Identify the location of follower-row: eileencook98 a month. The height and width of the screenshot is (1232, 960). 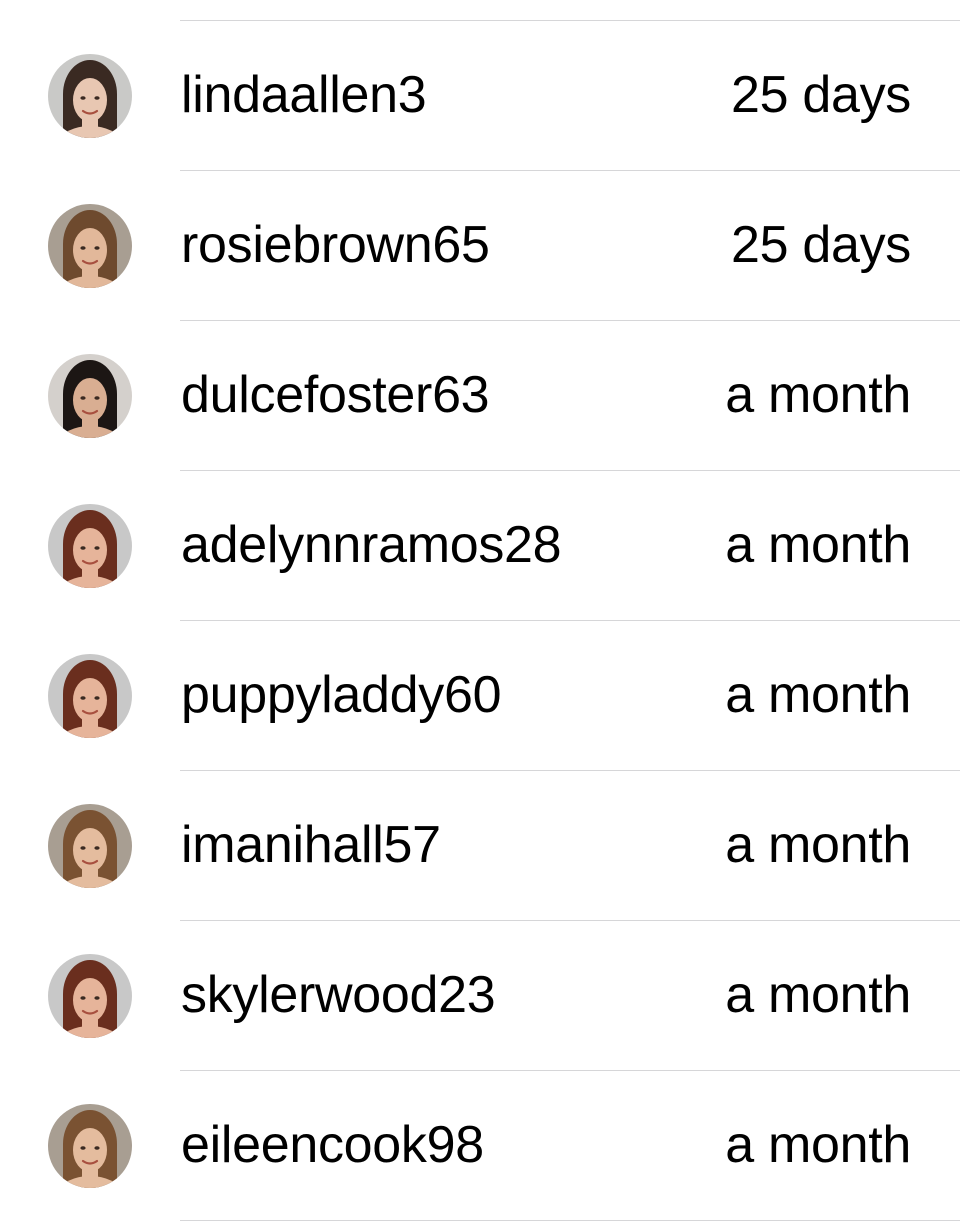
(480, 1146).